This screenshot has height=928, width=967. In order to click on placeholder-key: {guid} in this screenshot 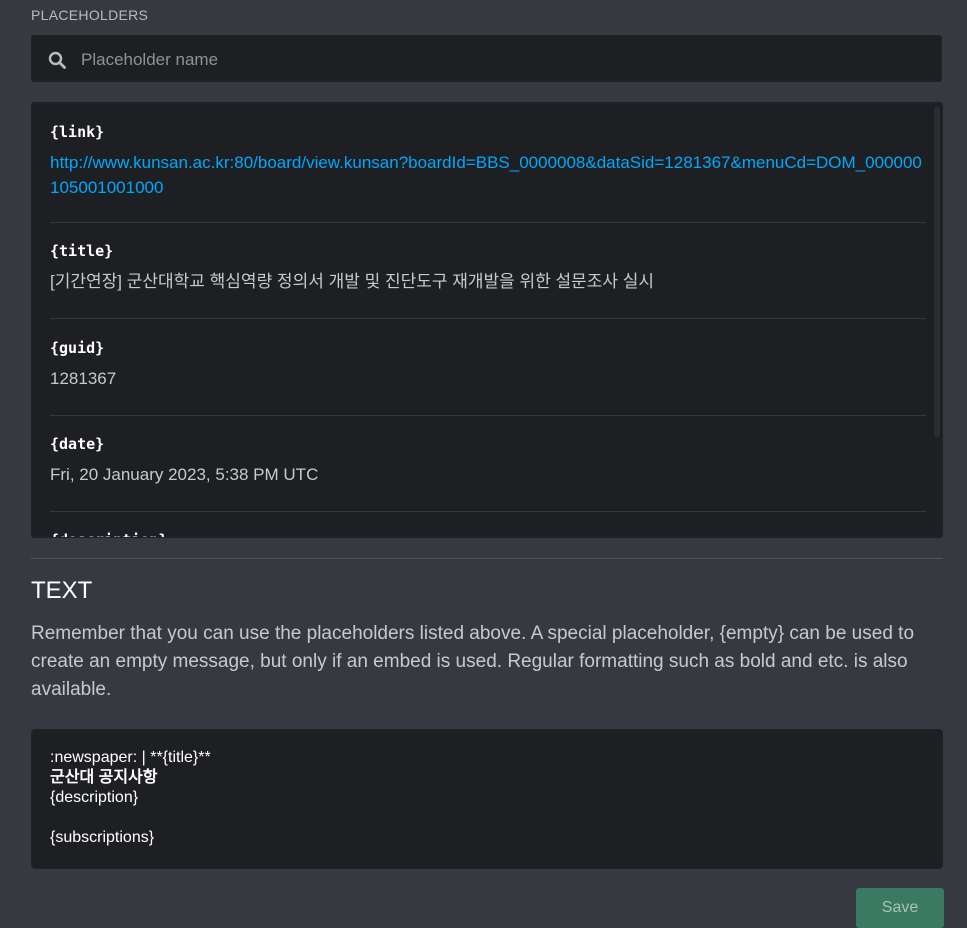, I will do `click(77, 348)`.